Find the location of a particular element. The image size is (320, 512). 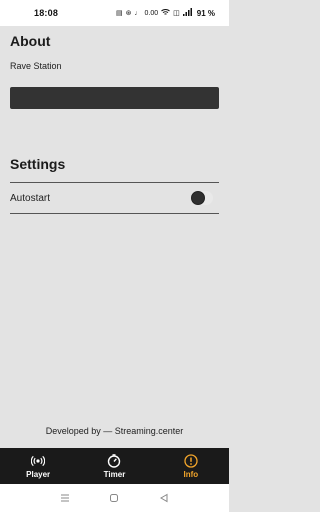

battery-level: 91 % is located at coordinates (205, 13).